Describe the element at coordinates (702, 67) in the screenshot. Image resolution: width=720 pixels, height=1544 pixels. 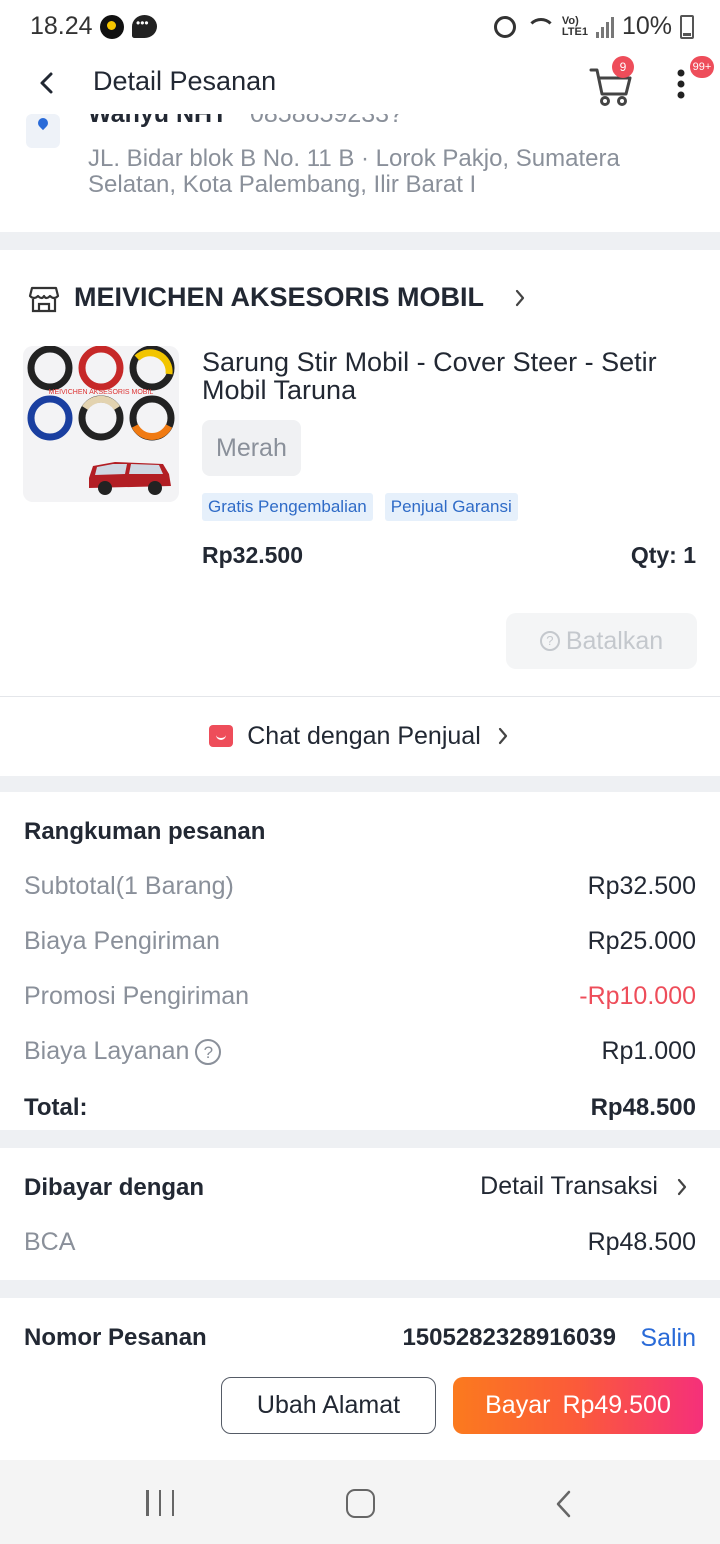
I see `notification-badge: 99+` at that location.